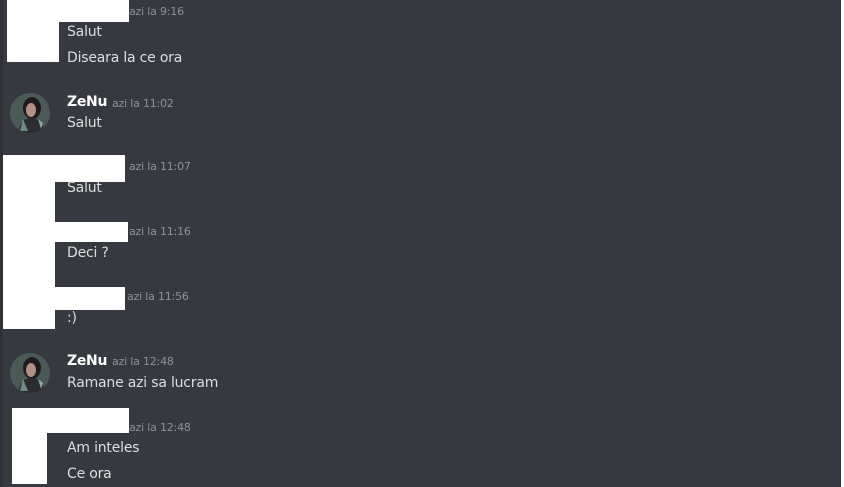 The height and width of the screenshot is (487, 844). What do you see at coordinates (72, 318) in the screenshot?
I see `message-text: :)` at bounding box center [72, 318].